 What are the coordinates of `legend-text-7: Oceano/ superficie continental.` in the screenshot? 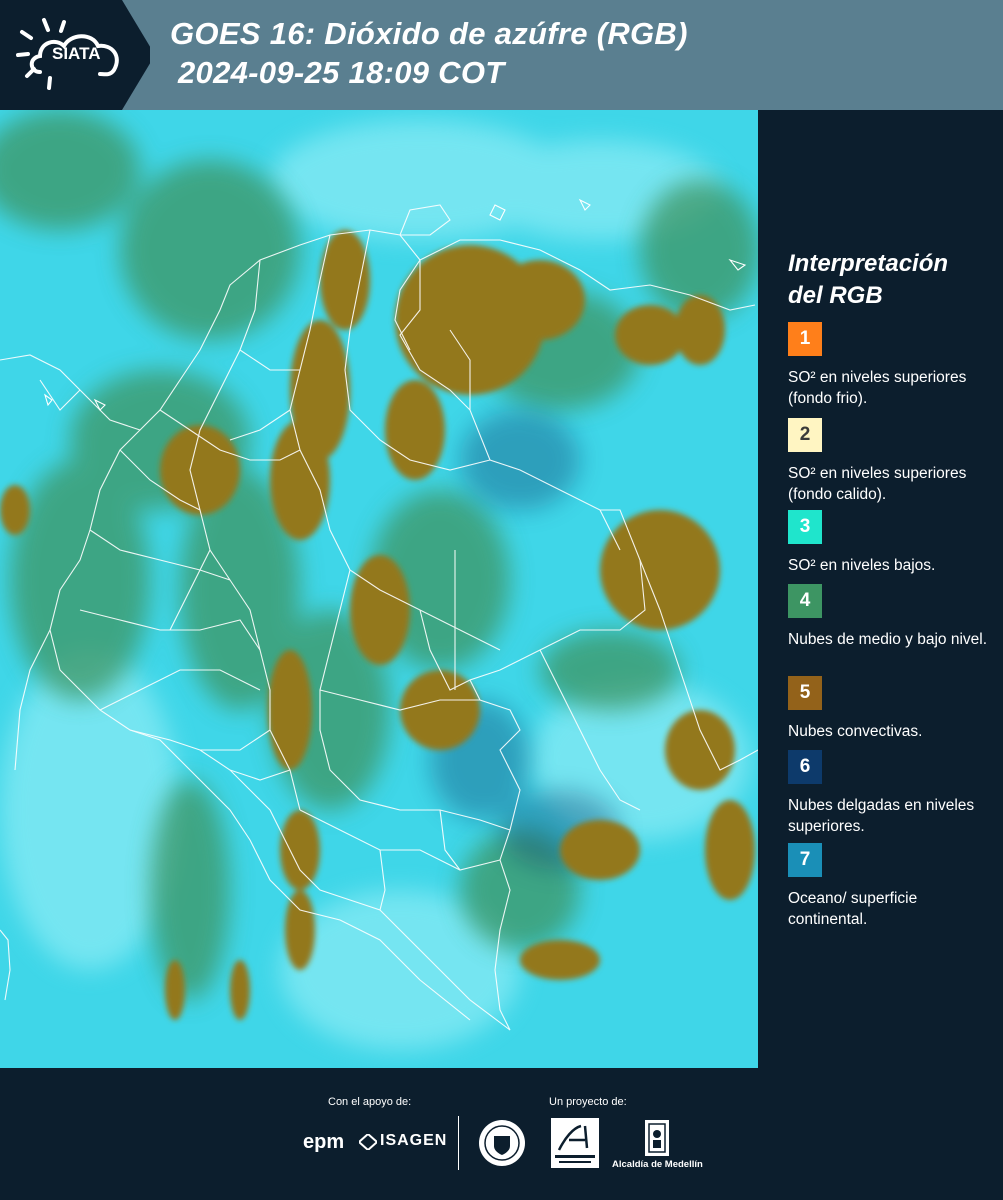 It's located at (853, 909).